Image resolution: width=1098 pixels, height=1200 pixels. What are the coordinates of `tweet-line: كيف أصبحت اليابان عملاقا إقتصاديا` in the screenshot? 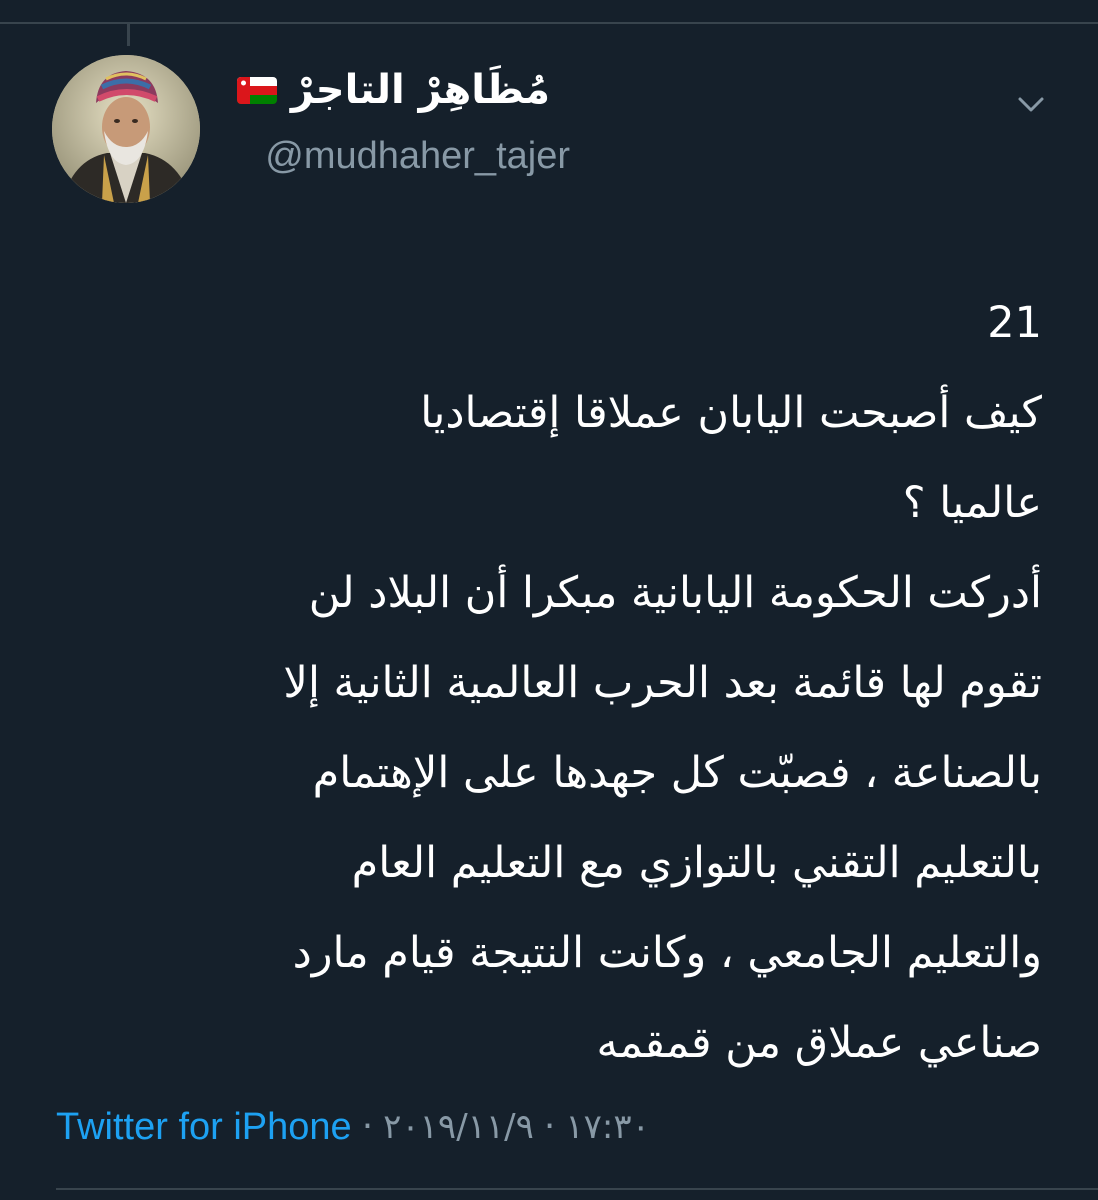 It's located at (731, 413).